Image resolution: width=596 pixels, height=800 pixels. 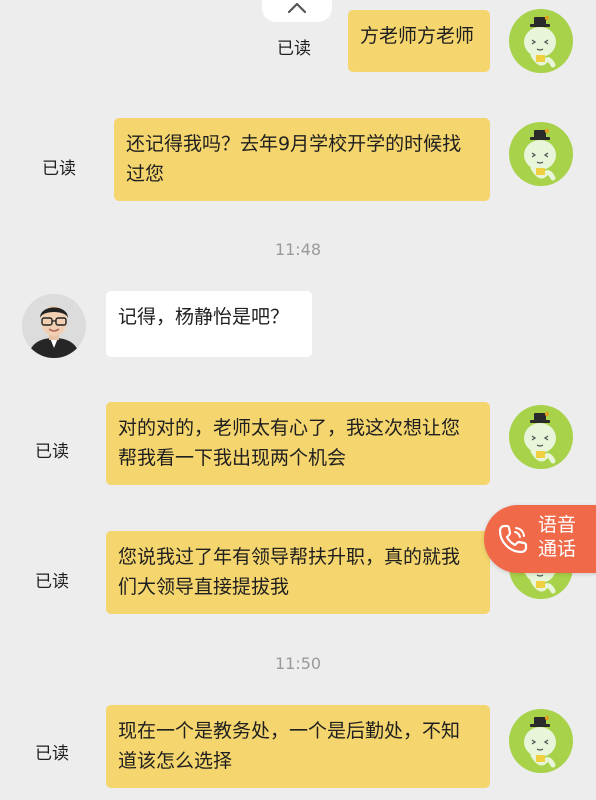 What do you see at coordinates (298, 746) in the screenshot?
I see `message-bubble-mine: 现在一个是教务处，一个是后勤处，不知道该怎么选择` at bounding box center [298, 746].